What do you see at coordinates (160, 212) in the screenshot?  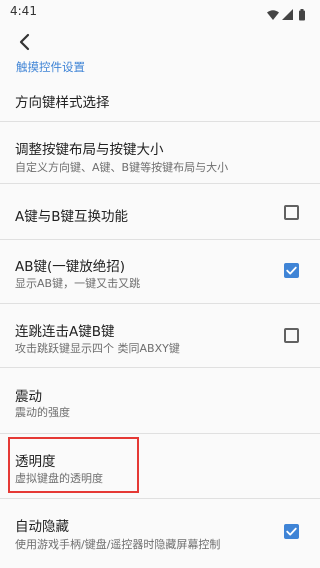 I see `pref-swap-ab: A键与B键互换功能` at bounding box center [160, 212].